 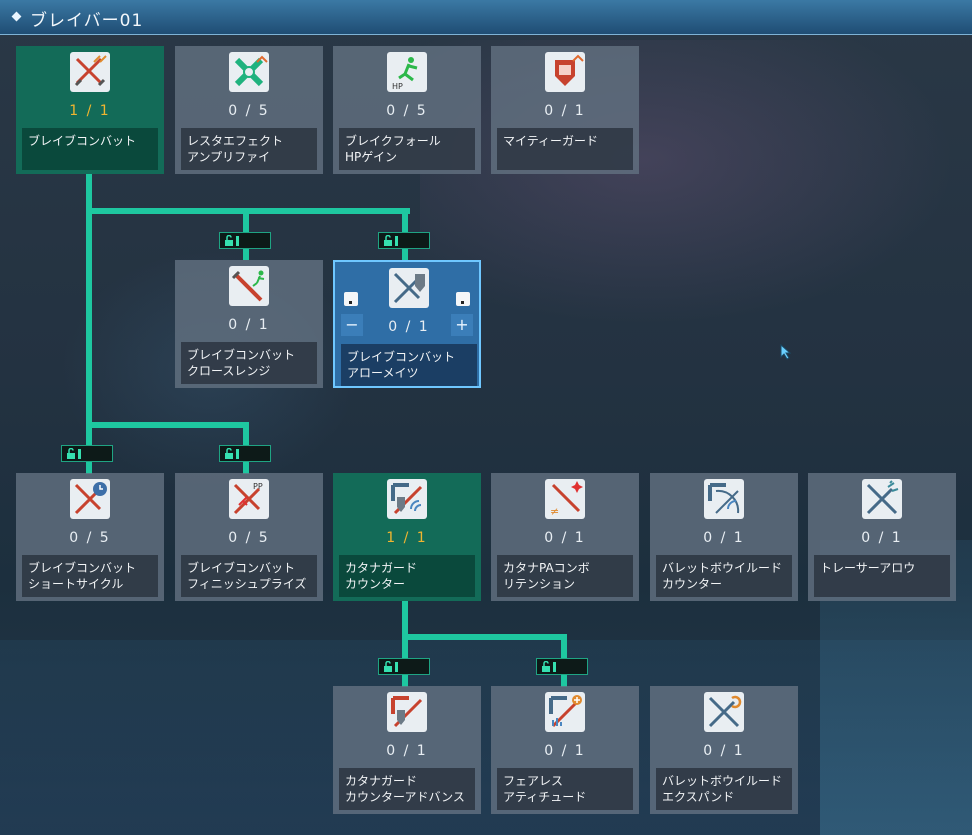 What do you see at coordinates (249, 286) in the screenshot?
I see `sword-runner-icon` at bounding box center [249, 286].